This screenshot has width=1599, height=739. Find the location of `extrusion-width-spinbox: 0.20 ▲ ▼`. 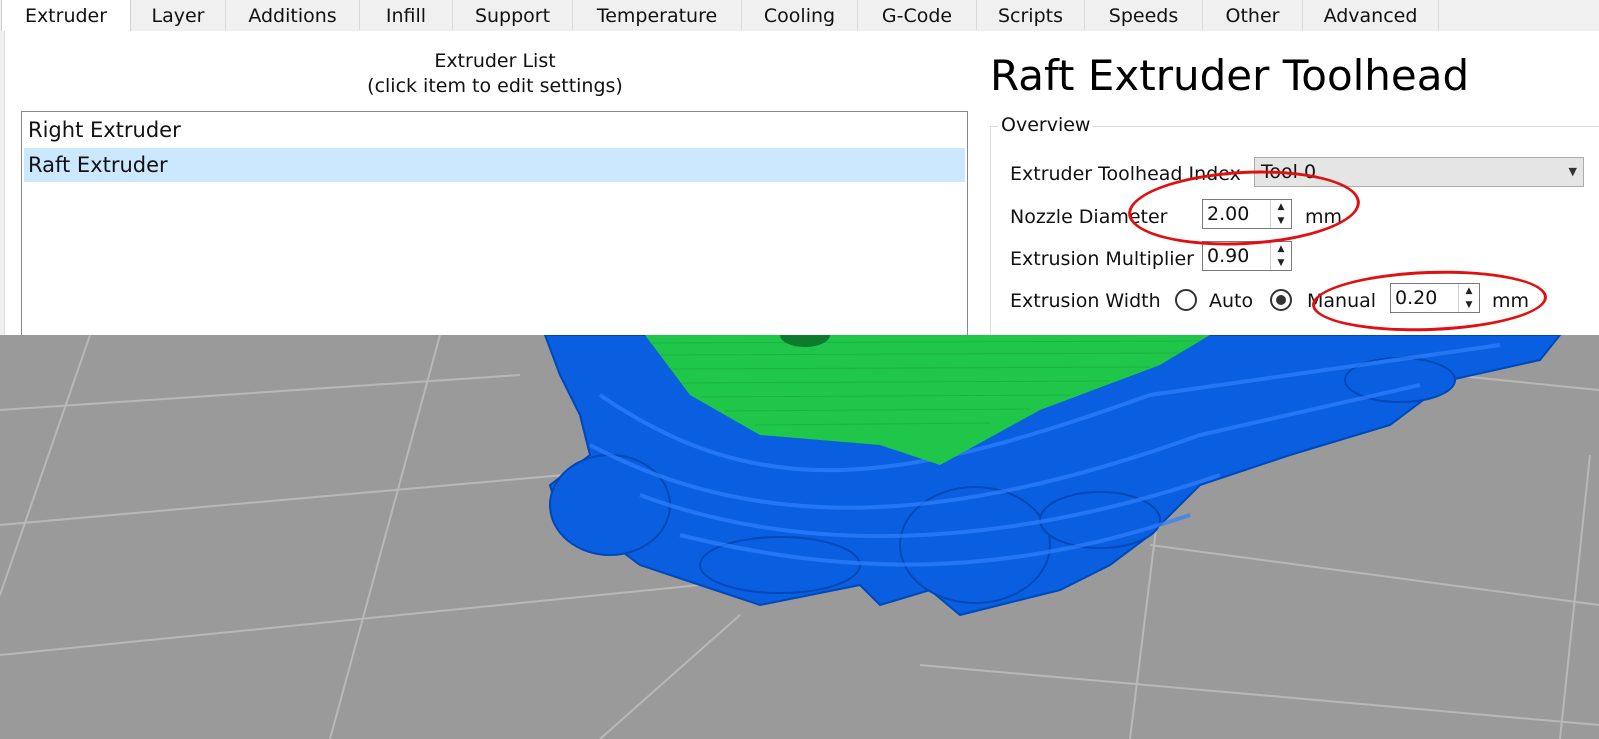

extrusion-width-spinbox: 0.20 ▲ ▼ is located at coordinates (1435, 298).